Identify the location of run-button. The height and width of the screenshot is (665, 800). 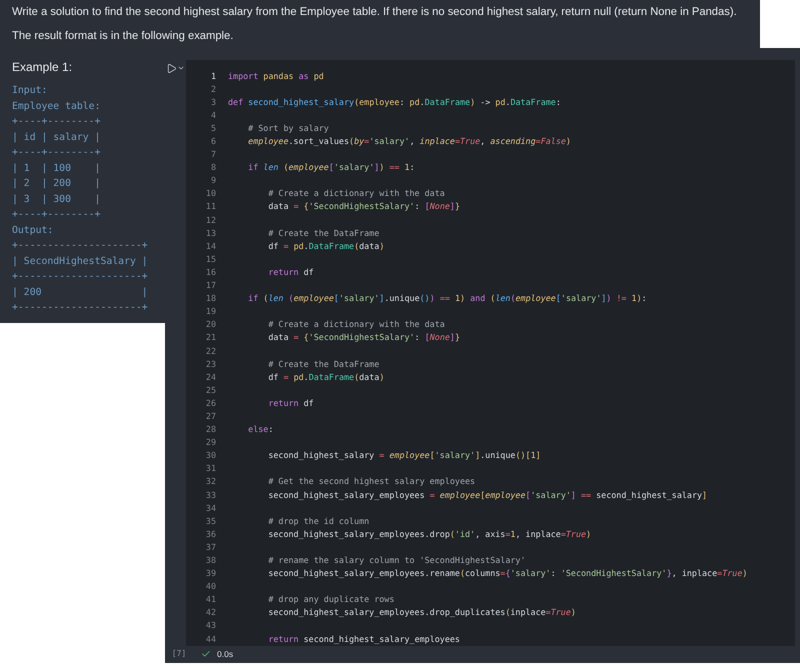
(175, 68).